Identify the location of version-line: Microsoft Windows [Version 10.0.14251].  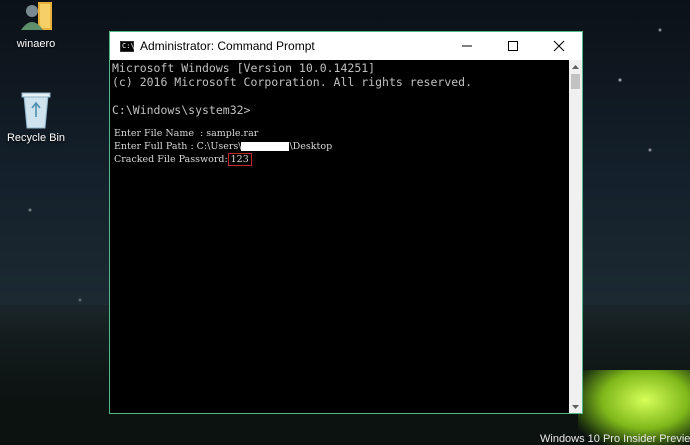
(244, 68).